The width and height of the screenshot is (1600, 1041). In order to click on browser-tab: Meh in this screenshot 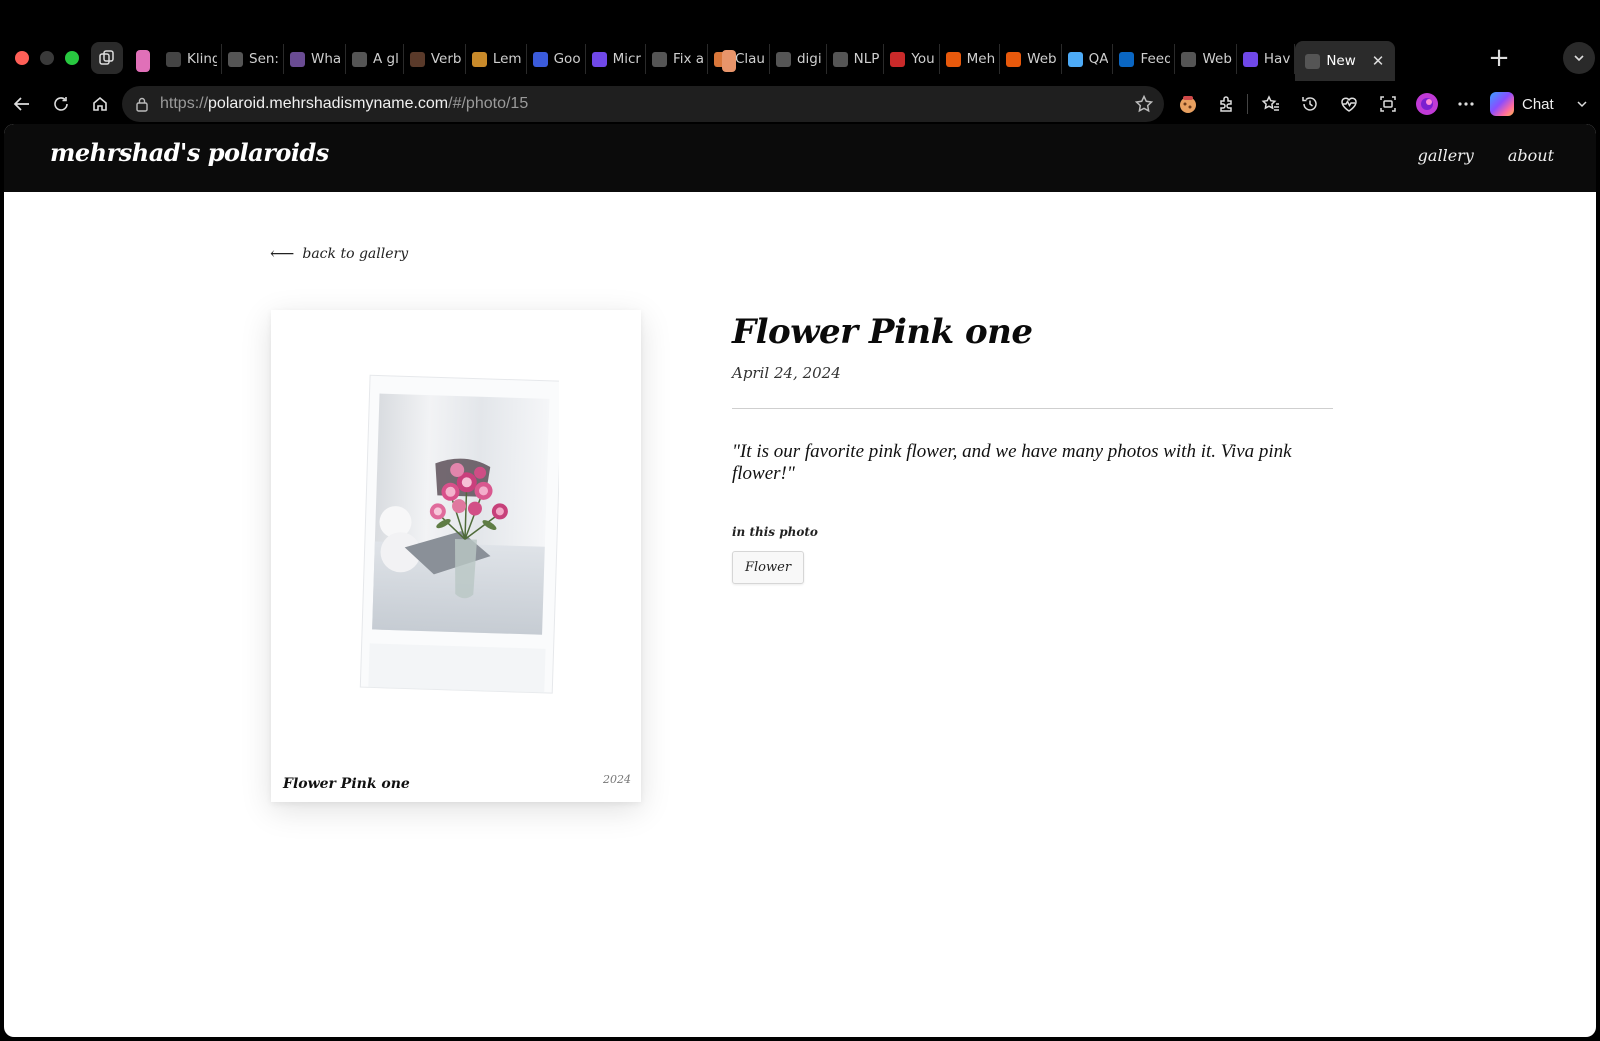, I will do `click(970, 59)`.